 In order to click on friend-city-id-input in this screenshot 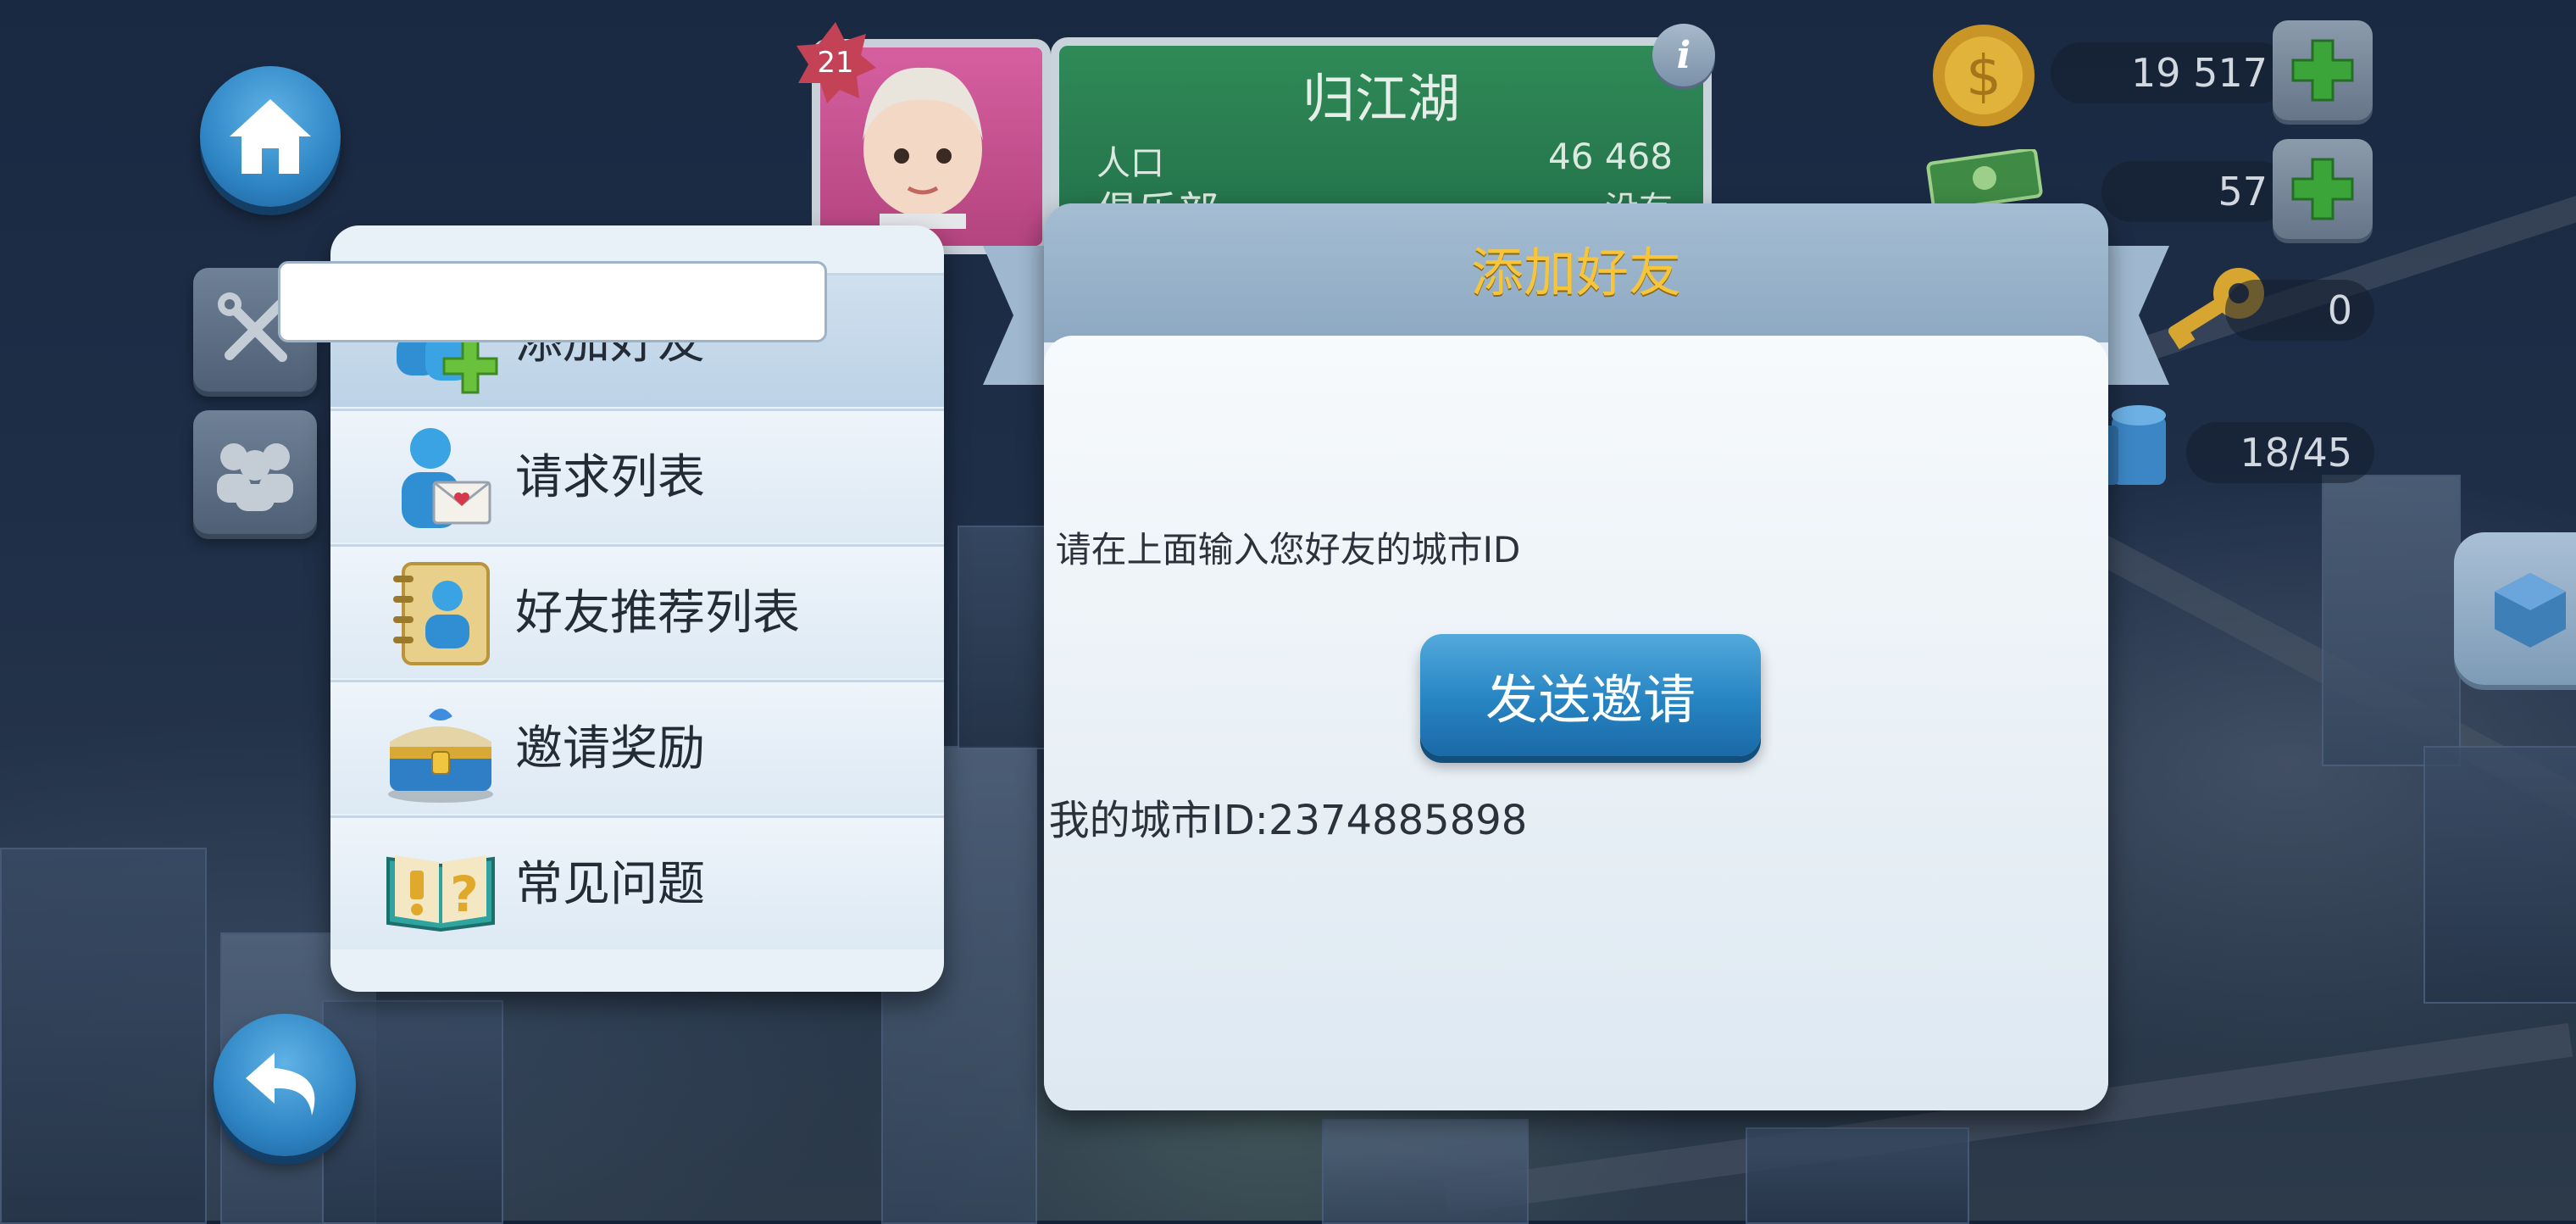, I will do `click(552, 301)`.